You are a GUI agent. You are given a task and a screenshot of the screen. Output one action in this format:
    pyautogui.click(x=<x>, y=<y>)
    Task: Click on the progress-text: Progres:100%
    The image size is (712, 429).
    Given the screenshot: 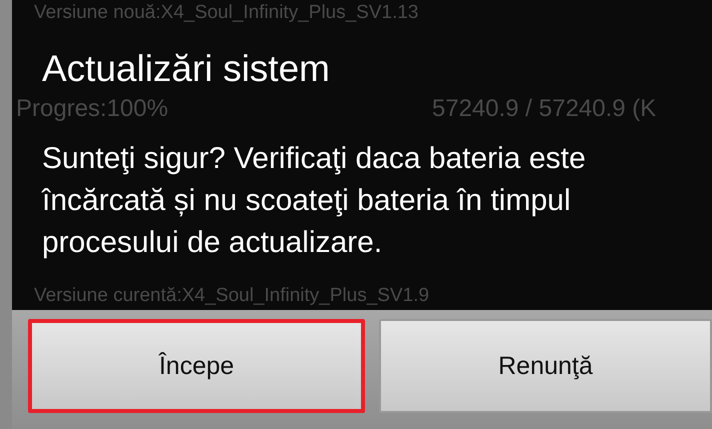 What is the action you would take?
    pyautogui.click(x=92, y=109)
    